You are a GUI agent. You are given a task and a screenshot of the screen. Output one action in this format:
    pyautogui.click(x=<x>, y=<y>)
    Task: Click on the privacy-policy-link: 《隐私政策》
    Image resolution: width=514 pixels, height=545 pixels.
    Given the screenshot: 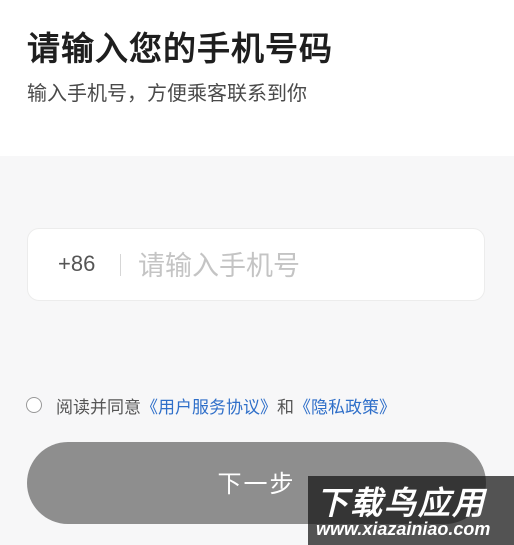 What is the action you would take?
    pyautogui.click(x=345, y=405)
    